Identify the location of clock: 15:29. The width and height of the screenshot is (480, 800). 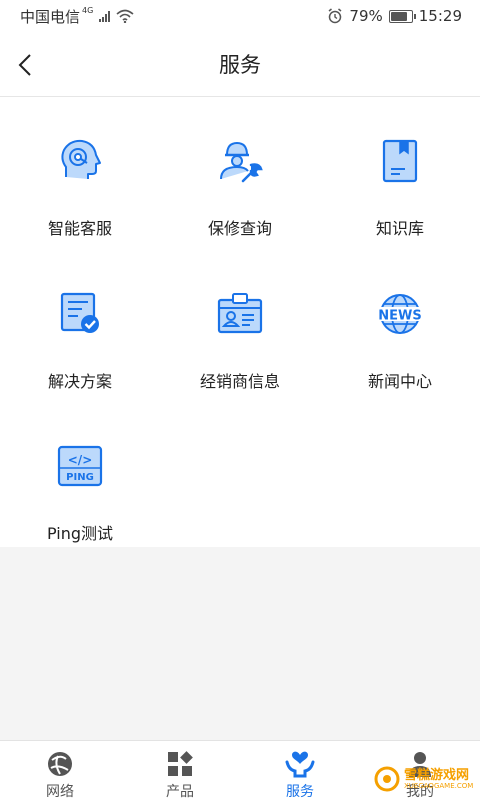
(440, 16).